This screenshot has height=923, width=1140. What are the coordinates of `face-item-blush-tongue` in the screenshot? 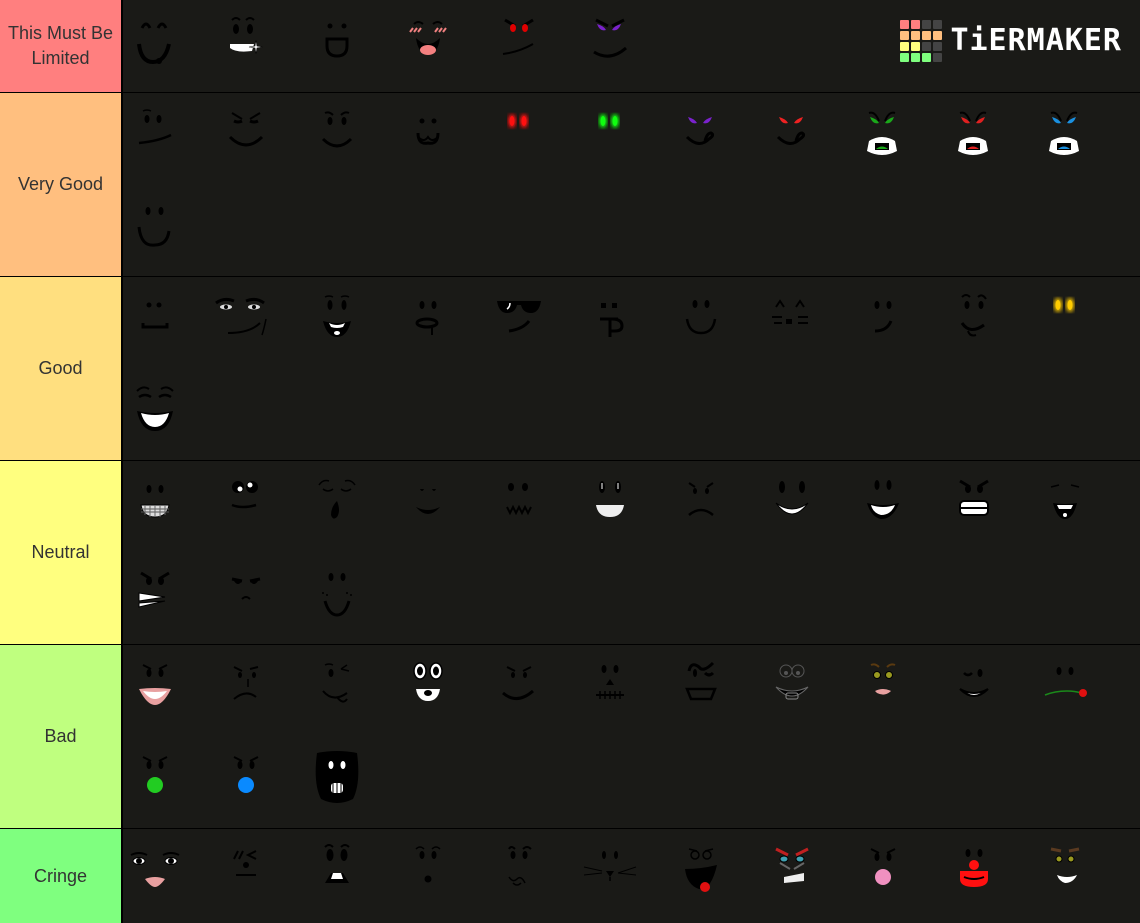 It's located at (428, 46).